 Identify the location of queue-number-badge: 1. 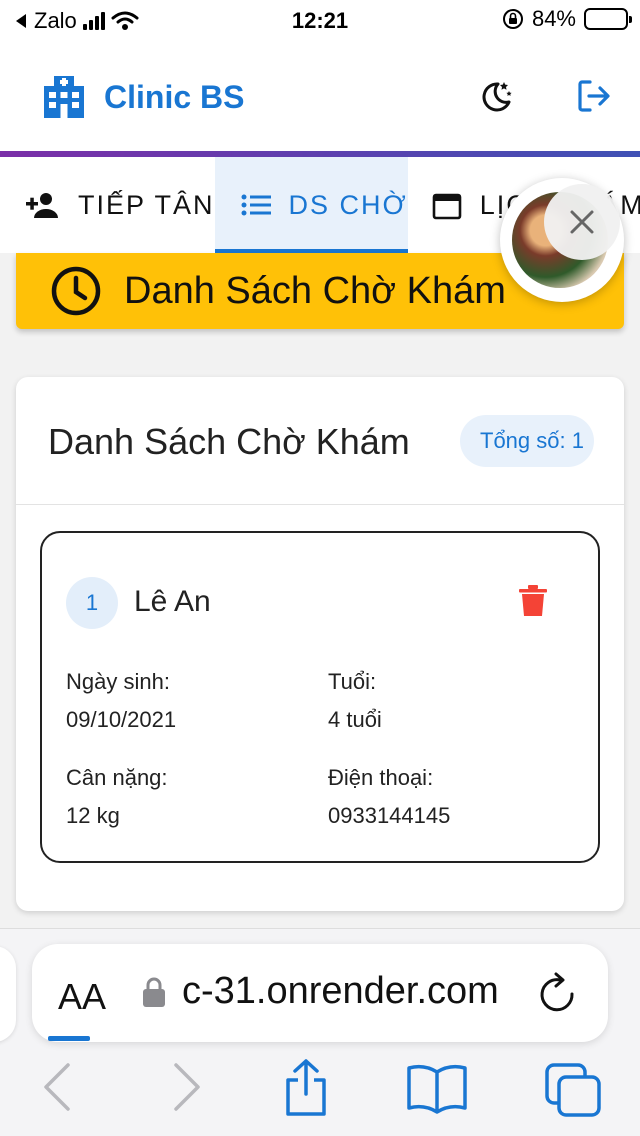
(92, 603).